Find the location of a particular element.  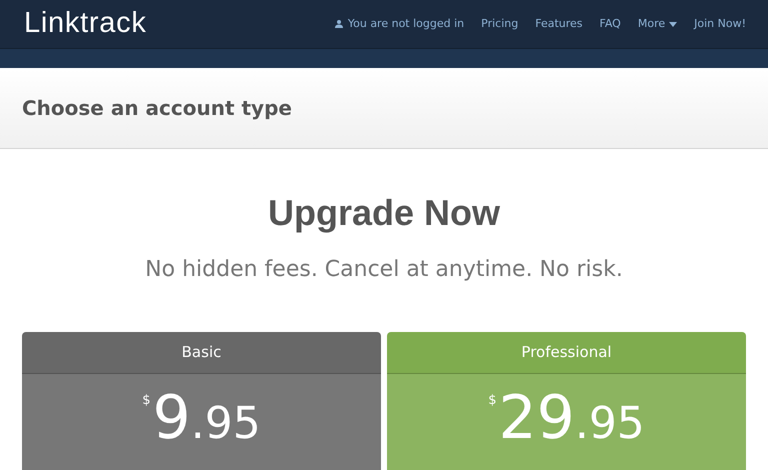

page-title: Choose an account type is located at coordinates (157, 108).